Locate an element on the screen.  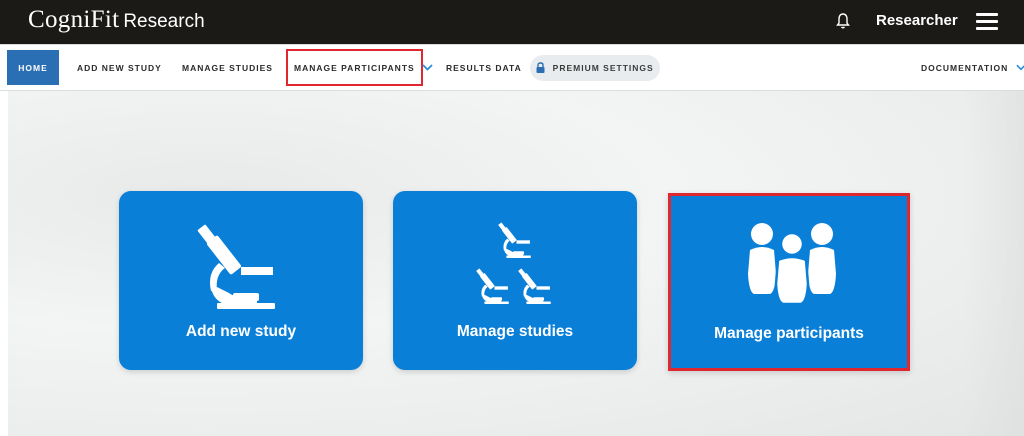
microscope-icon is located at coordinates (236, 266).